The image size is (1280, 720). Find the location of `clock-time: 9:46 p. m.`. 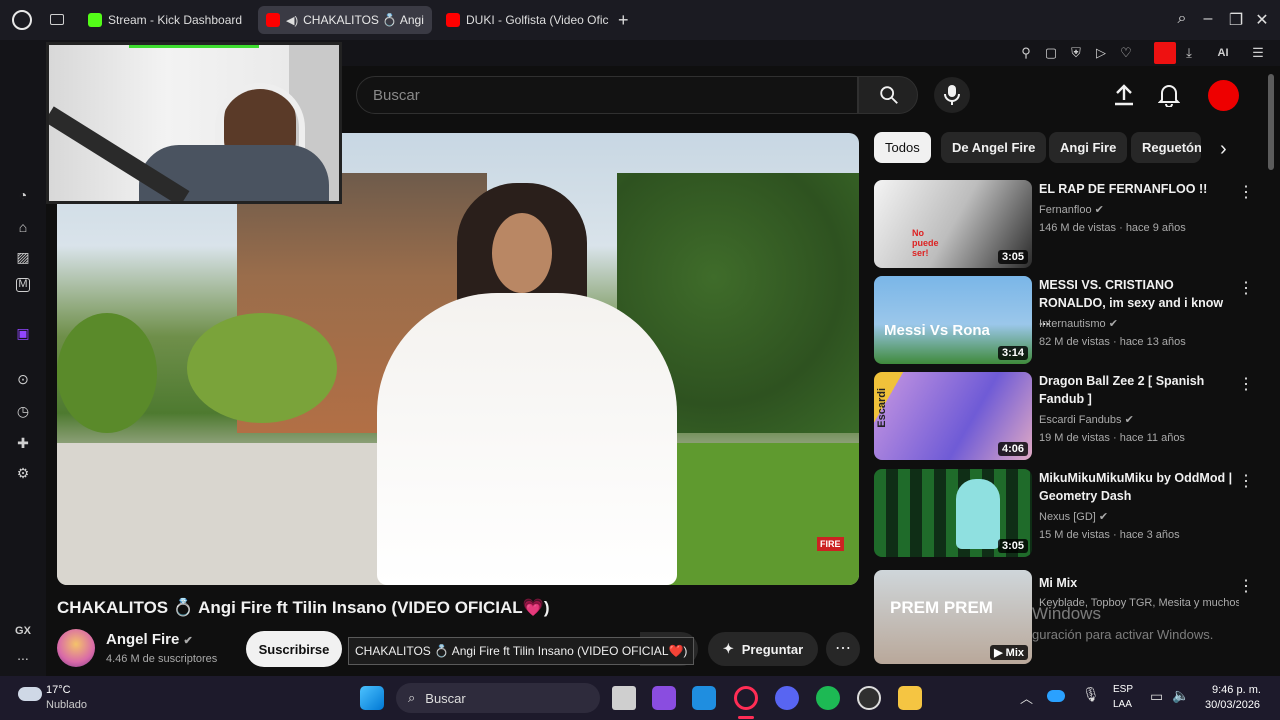

clock-time: 9:46 p. m. is located at coordinates (1236, 690).